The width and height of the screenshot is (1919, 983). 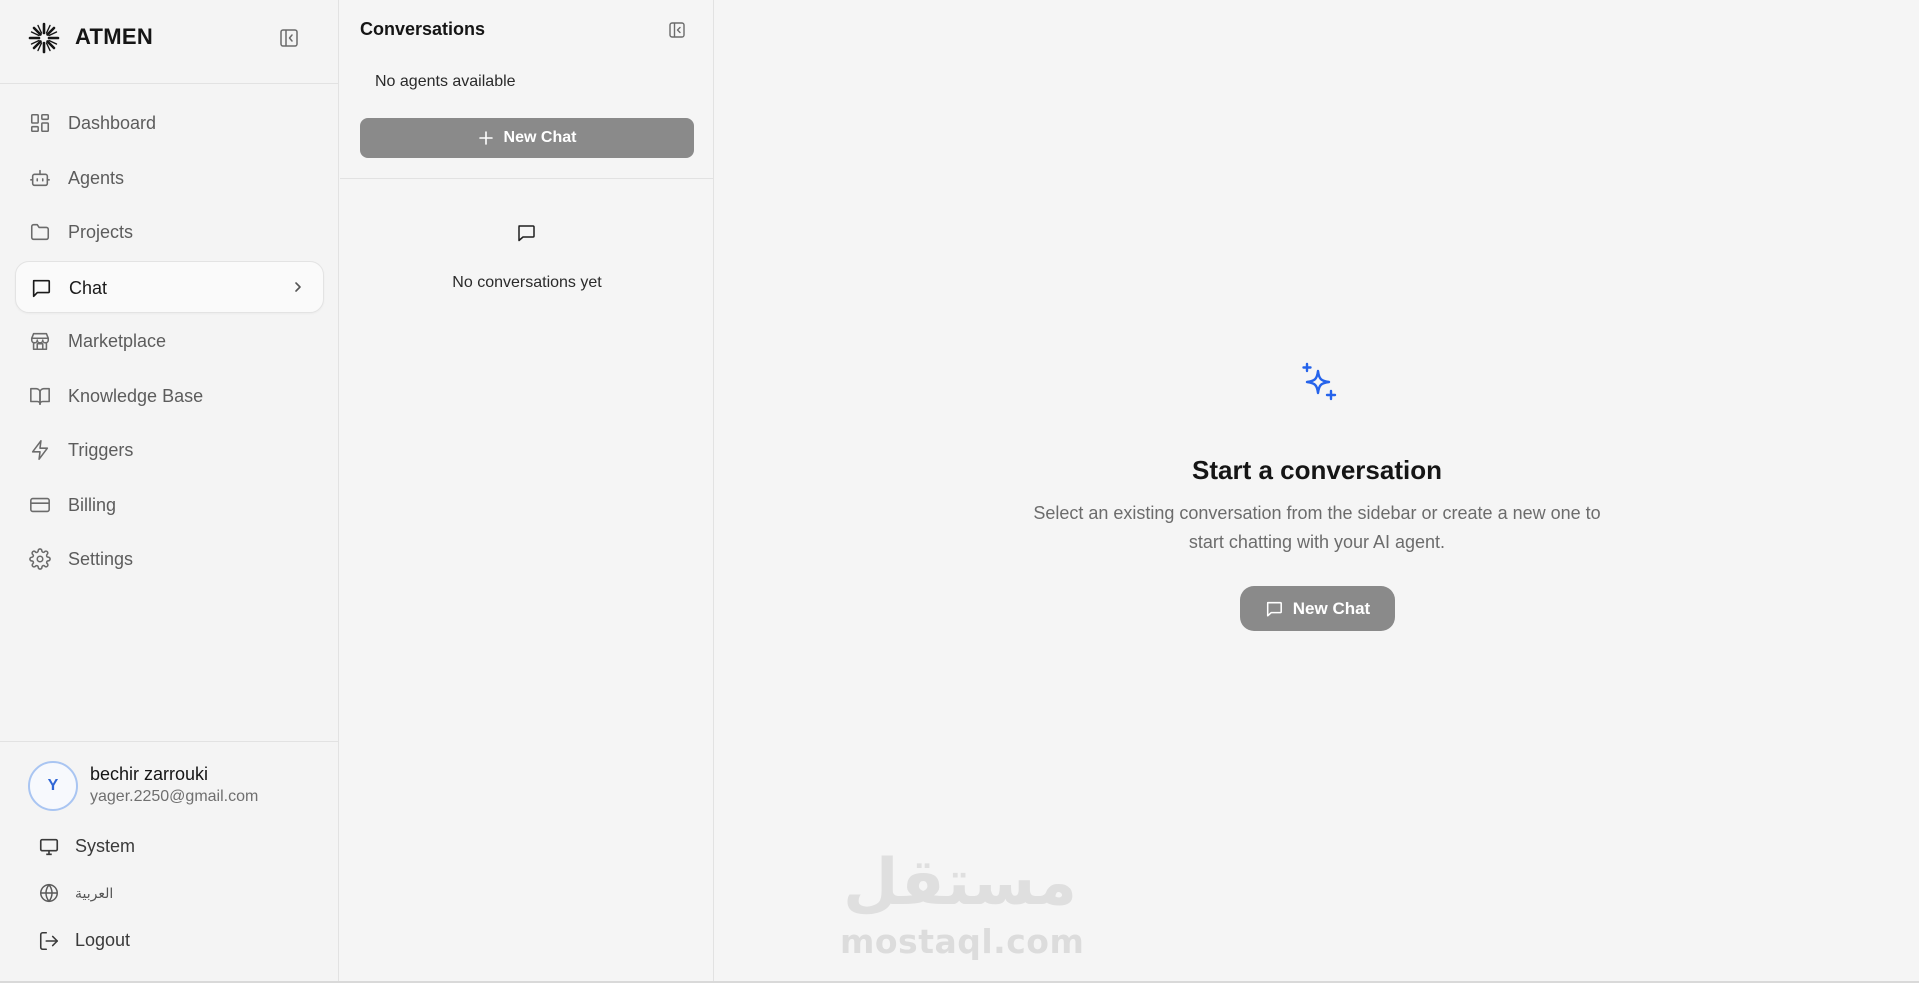 I want to click on avatar: Y, so click(x=53, y=786).